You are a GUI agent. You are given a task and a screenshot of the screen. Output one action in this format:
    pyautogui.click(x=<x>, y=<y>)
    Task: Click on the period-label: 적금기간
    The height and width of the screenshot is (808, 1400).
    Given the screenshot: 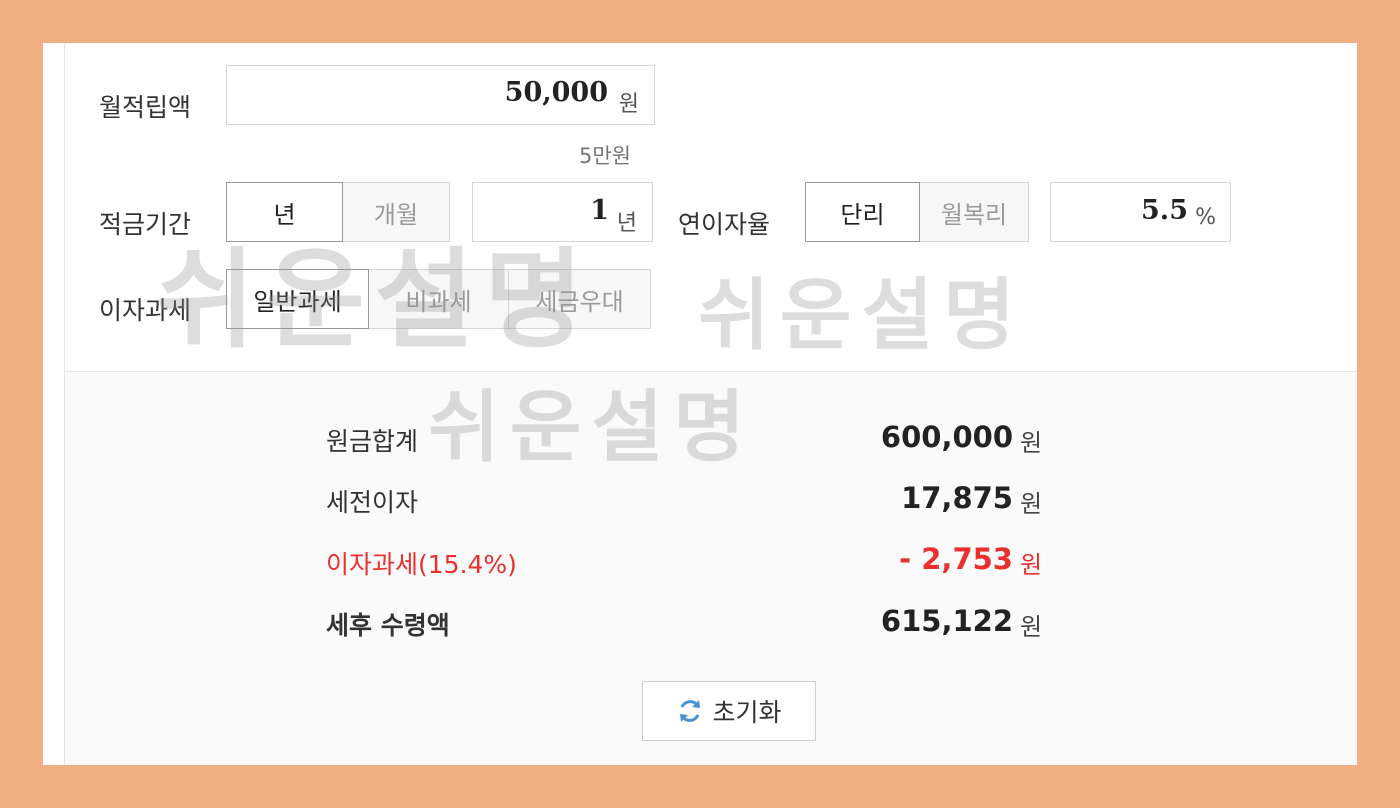 What is the action you would take?
    pyautogui.click(x=145, y=224)
    